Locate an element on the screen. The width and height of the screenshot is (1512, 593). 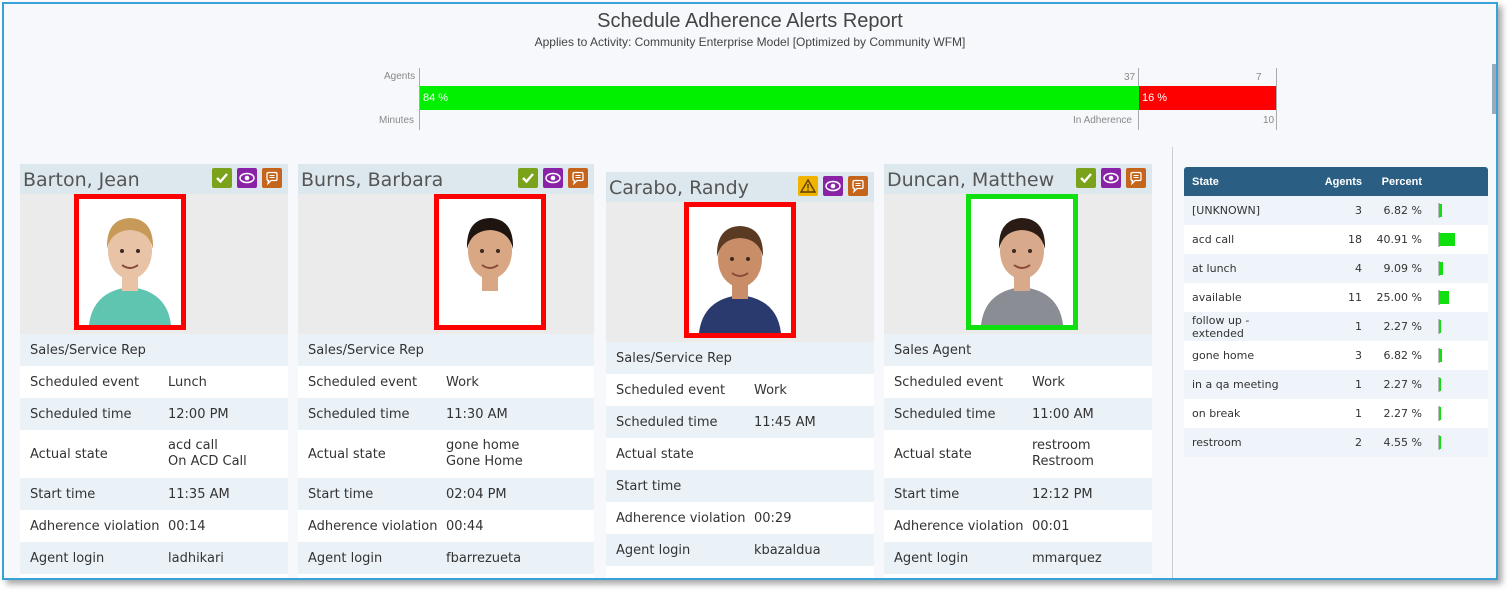
state-cell: [UNKNOWN] is located at coordinates (1226, 210).